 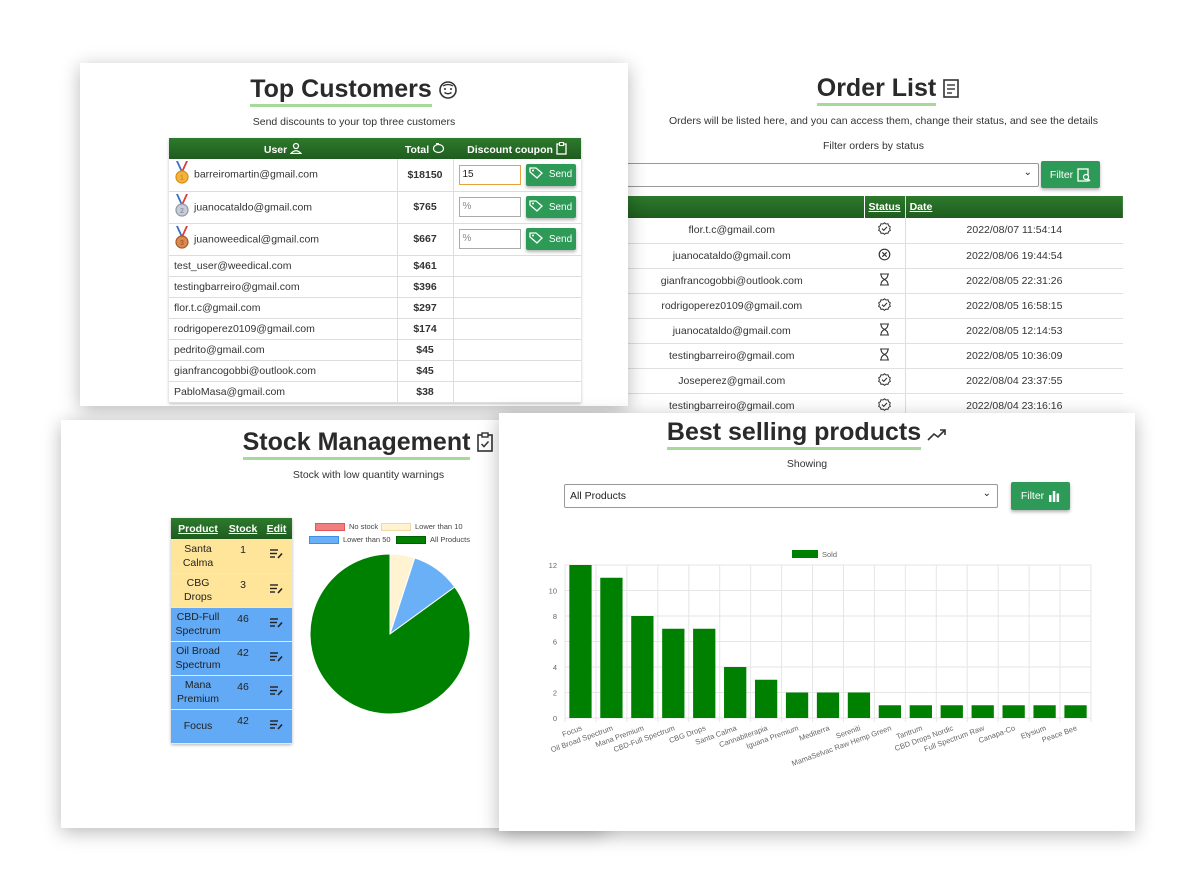 What do you see at coordinates (433, 539) in the screenshot?
I see `legend-all-products: All Products` at bounding box center [433, 539].